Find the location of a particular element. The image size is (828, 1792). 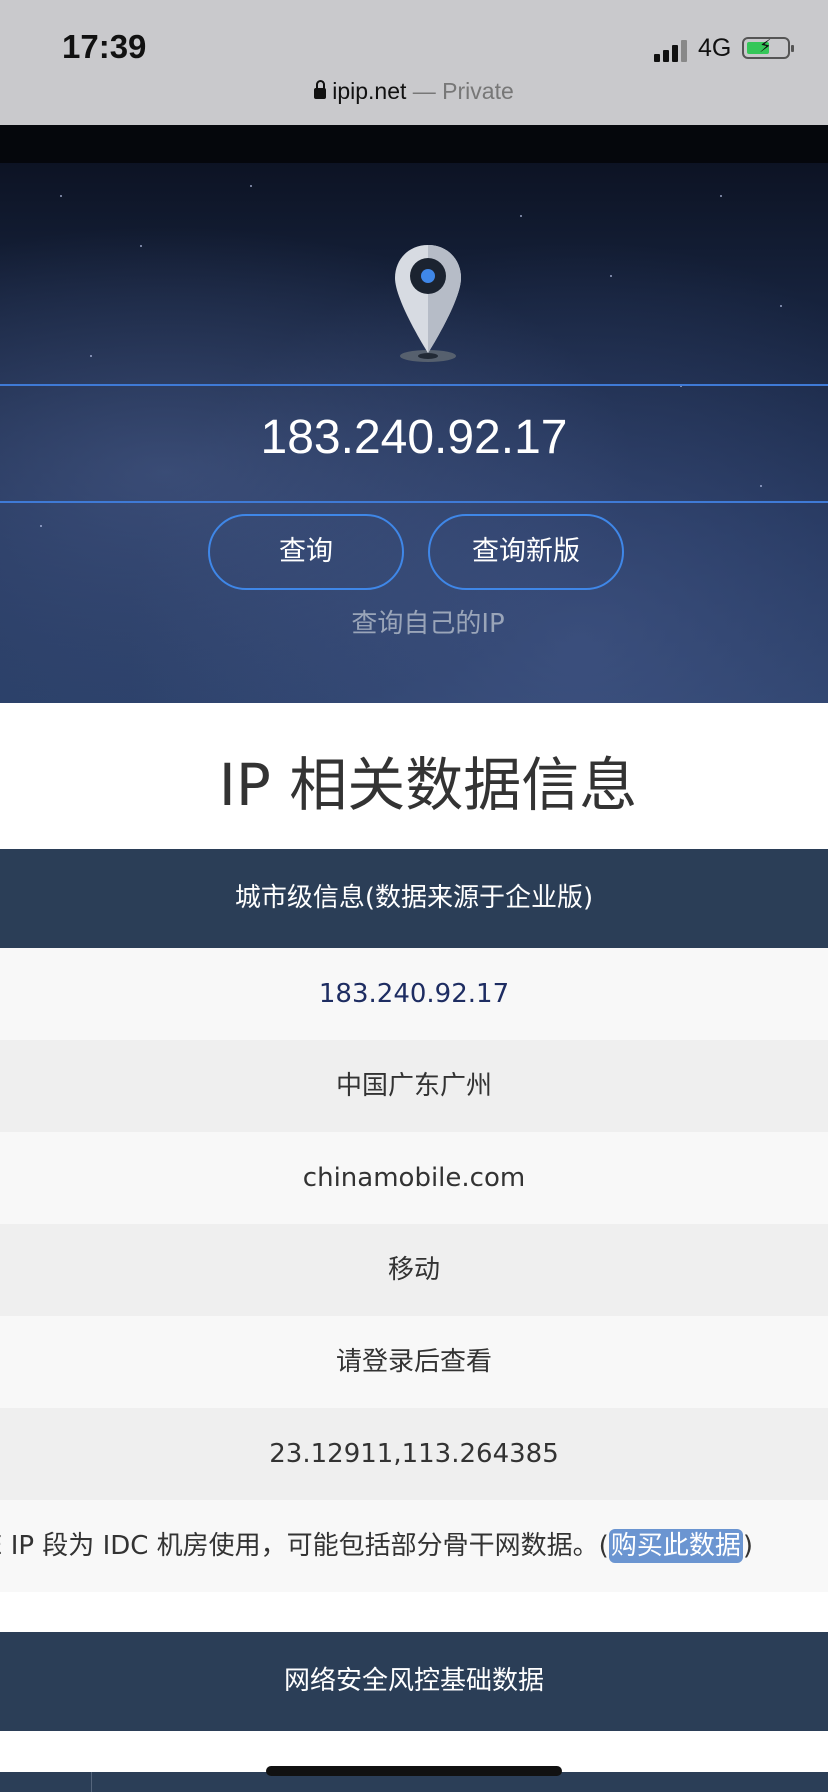

query-new-version-button: 查询新版 is located at coordinates (526, 552).